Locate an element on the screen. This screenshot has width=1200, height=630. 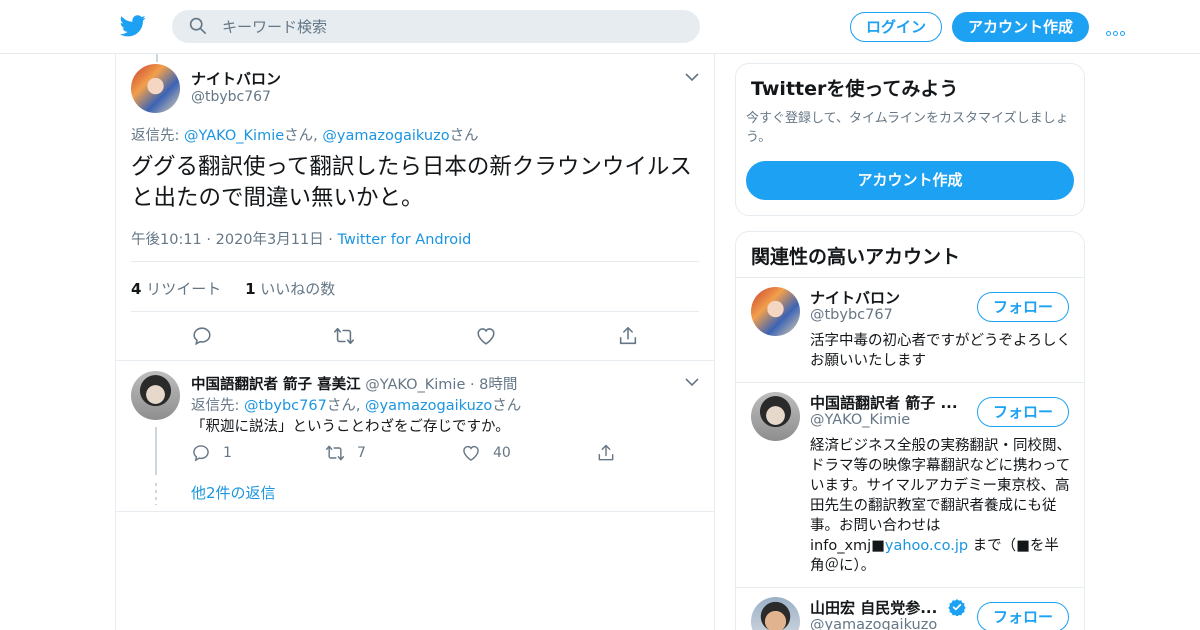
share-action is located at coordinates (606, 453).